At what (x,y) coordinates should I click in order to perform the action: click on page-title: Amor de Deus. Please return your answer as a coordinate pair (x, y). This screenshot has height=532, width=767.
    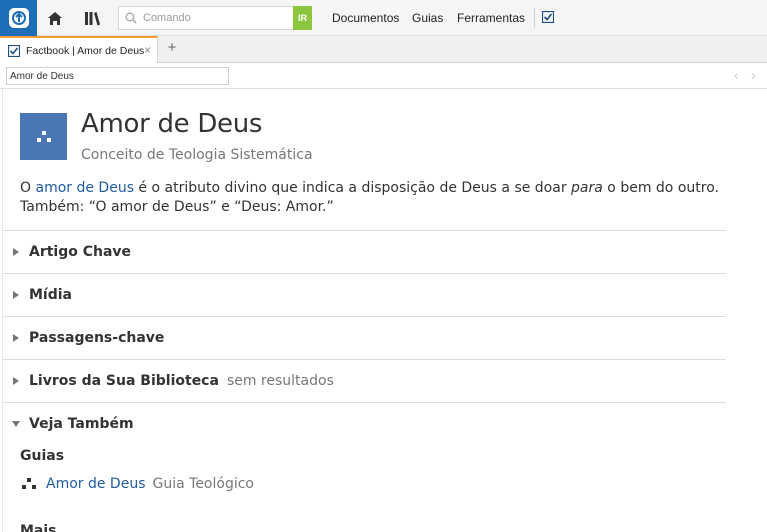
    Looking at the image, I should click on (172, 124).